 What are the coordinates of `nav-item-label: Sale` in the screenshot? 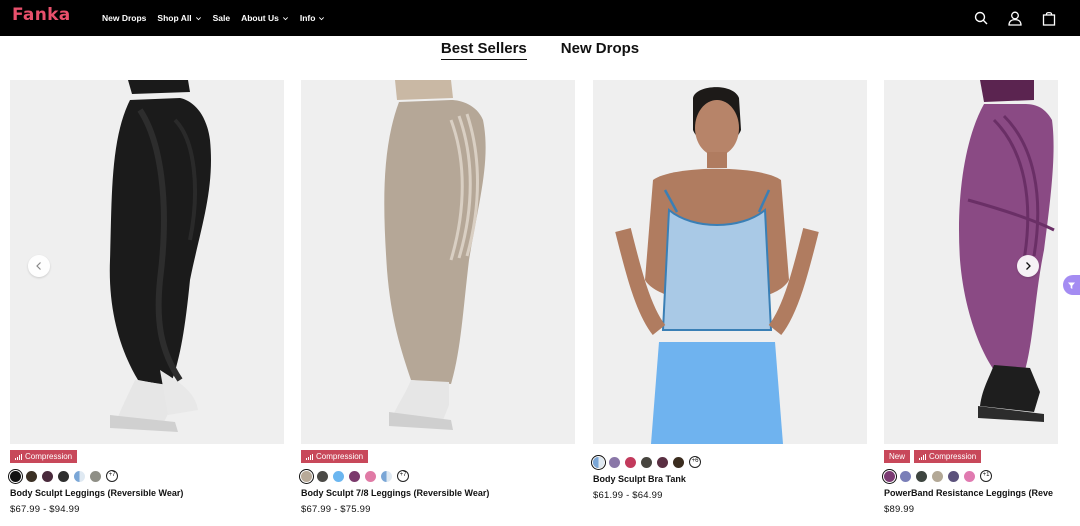 It's located at (221, 18).